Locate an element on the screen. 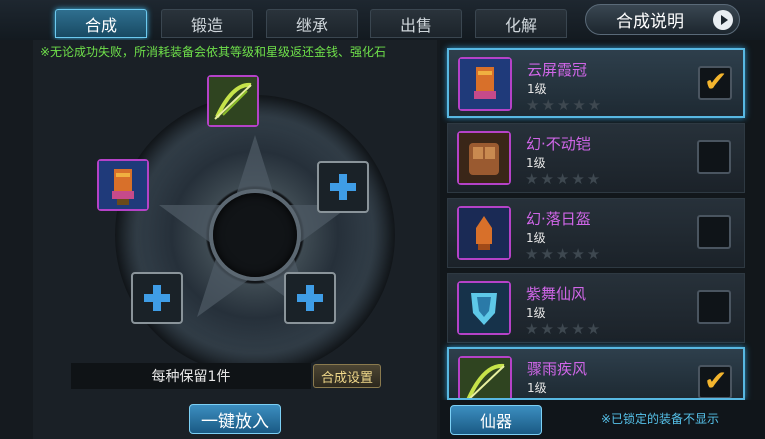  synthesis-slot-top is located at coordinates (233, 101).